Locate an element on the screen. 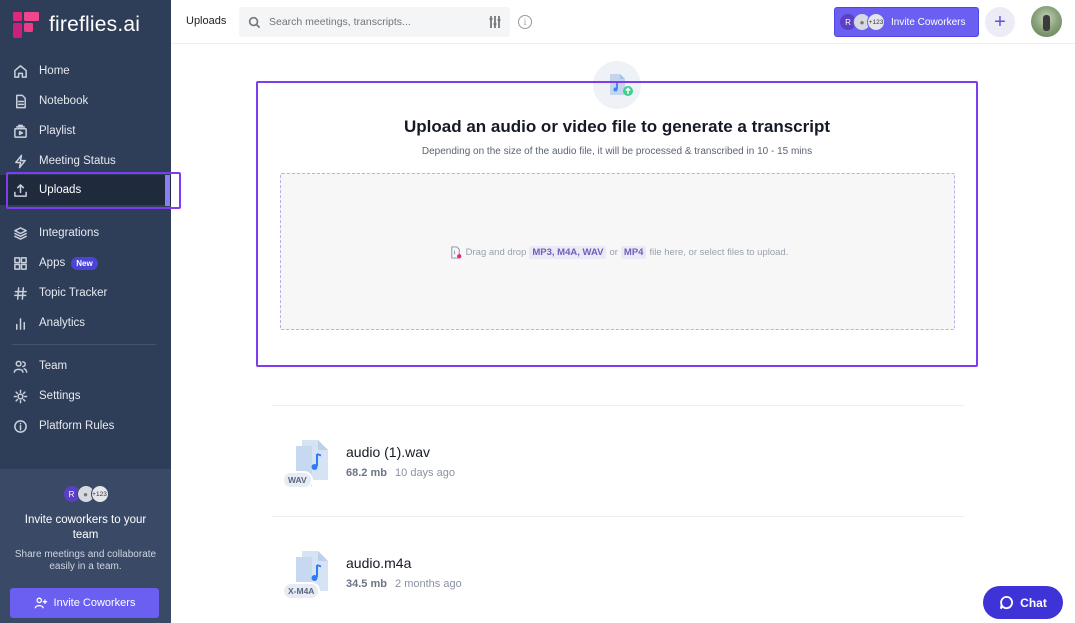 Image resolution: width=1075 pixels, height=623 pixels. file-age: 2 months ago is located at coordinates (428, 584).